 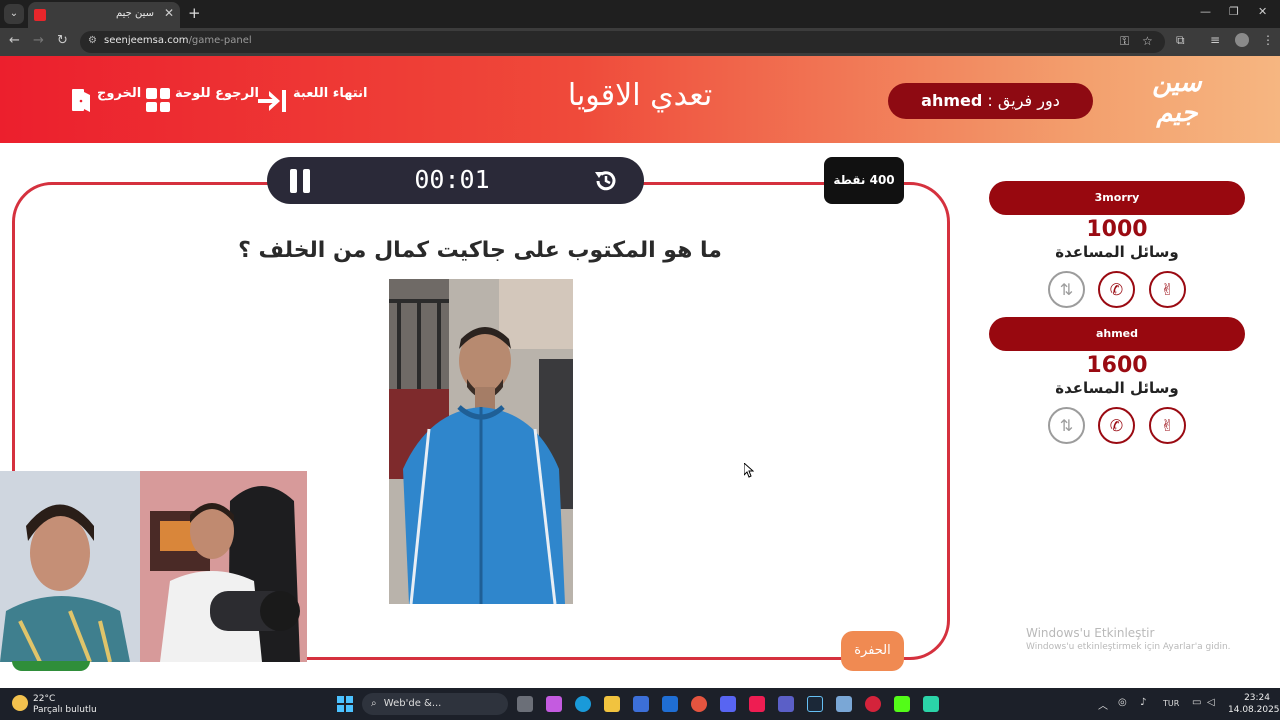 What do you see at coordinates (345, 704) in the screenshot?
I see `start-windows-icon` at bounding box center [345, 704].